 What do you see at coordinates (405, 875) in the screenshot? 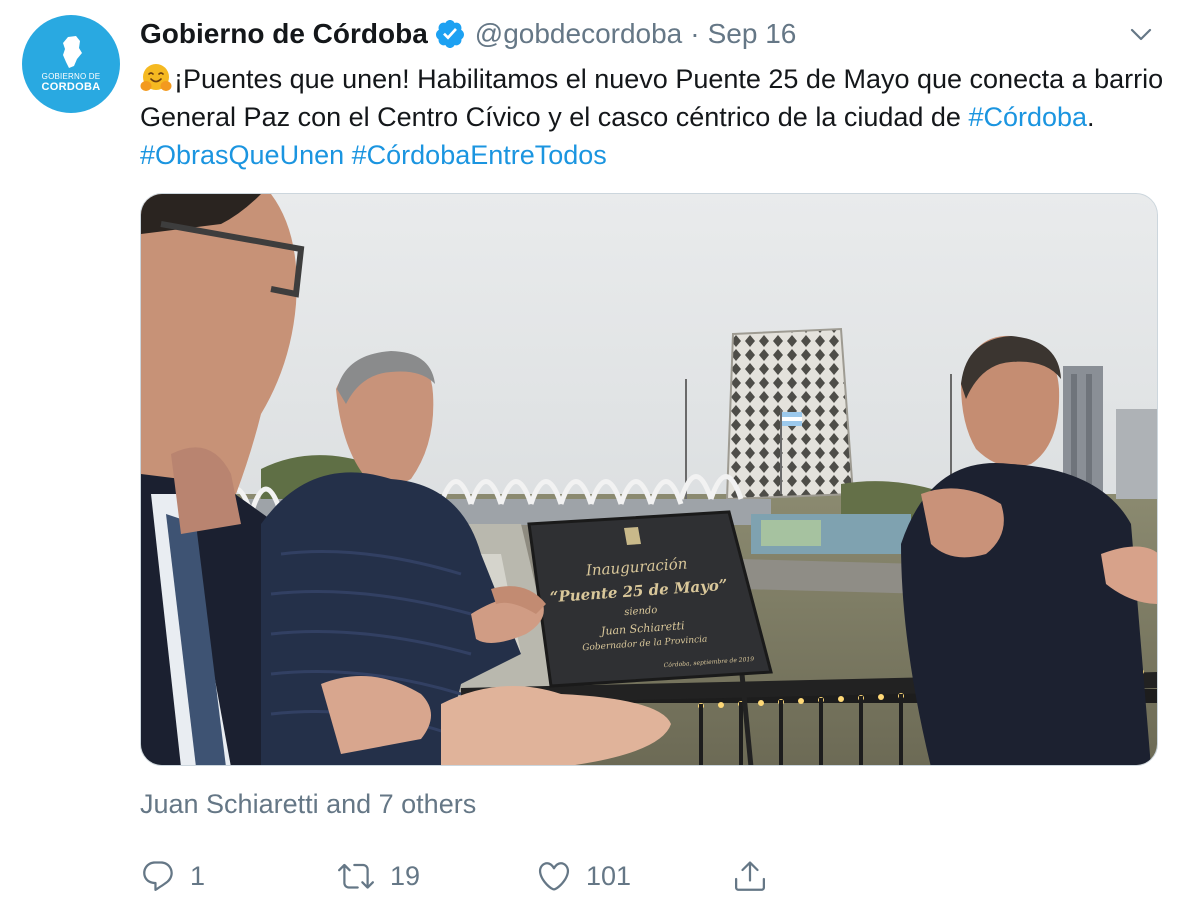
I see `retweet-count: 19` at bounding box center [405, 875].